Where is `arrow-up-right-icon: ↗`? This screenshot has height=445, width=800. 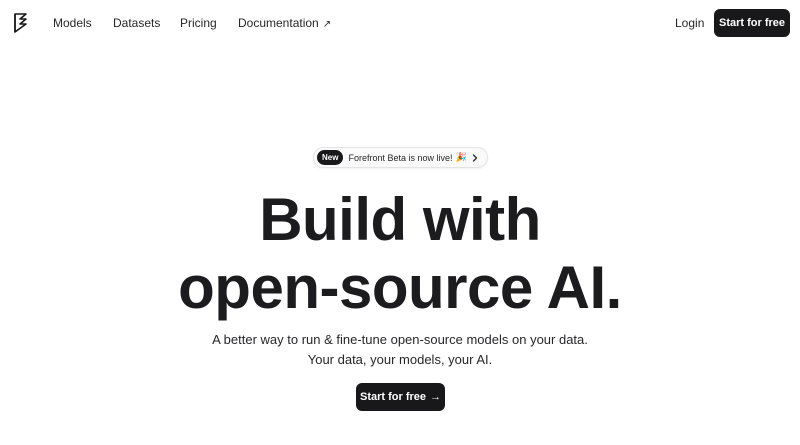 arrow-up-right-icon: ↗ is located at coordinates (327, 24).